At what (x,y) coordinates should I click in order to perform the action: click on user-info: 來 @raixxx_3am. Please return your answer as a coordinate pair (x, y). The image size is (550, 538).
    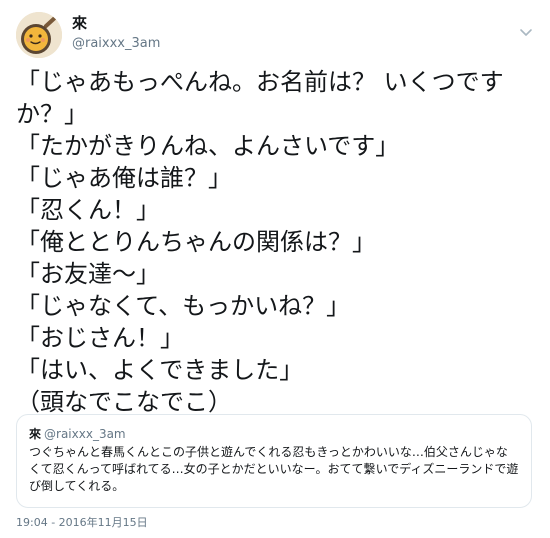
    Looking at the image, I should click on (116, 33).